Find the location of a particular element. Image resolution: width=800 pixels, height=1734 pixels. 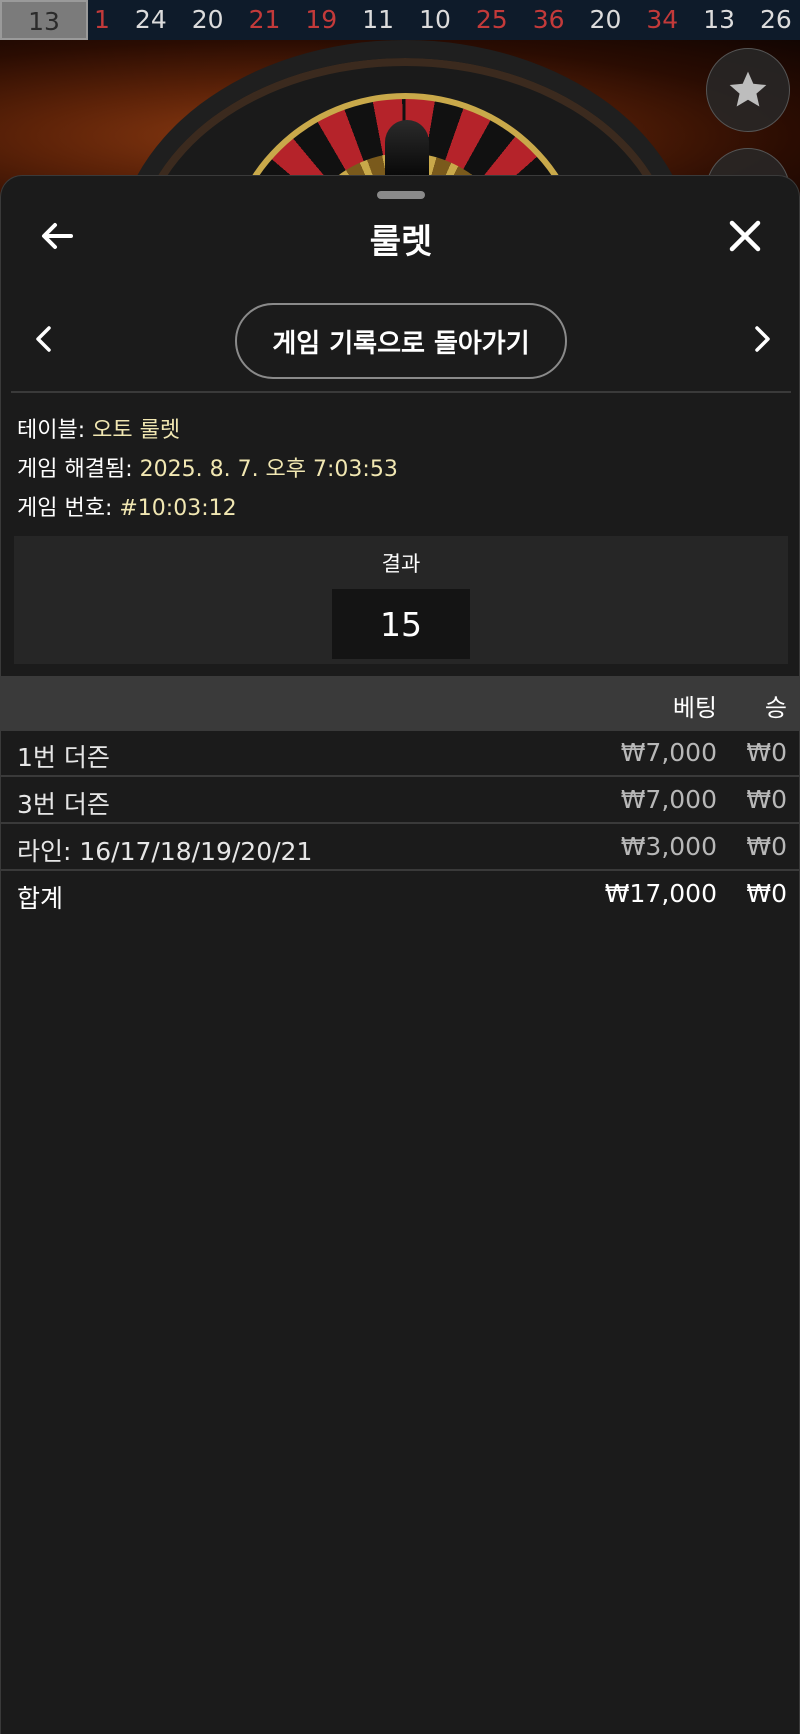

close-icon is located at coordinates (745, 236).